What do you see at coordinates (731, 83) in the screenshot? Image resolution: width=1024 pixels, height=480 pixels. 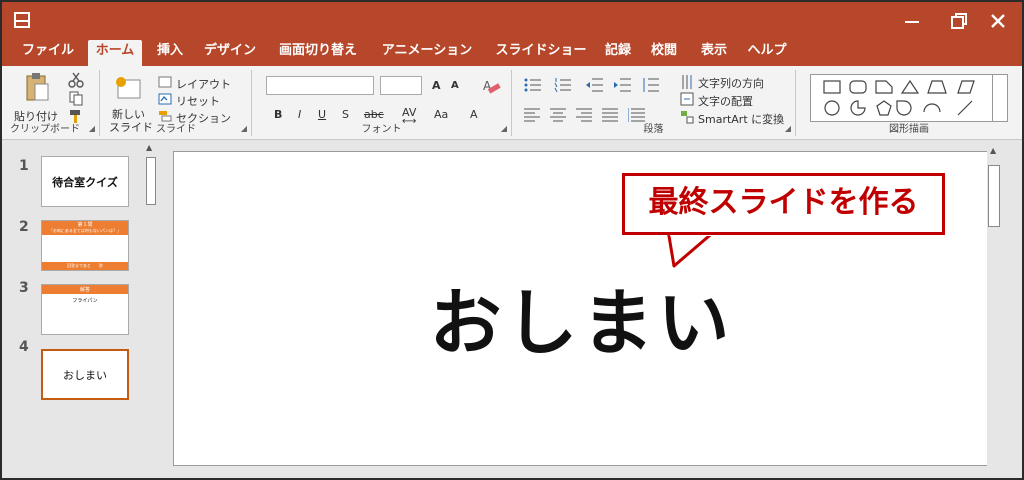 I see `text-direction-button: 文字列の方向` at bounding box center [731, 83].